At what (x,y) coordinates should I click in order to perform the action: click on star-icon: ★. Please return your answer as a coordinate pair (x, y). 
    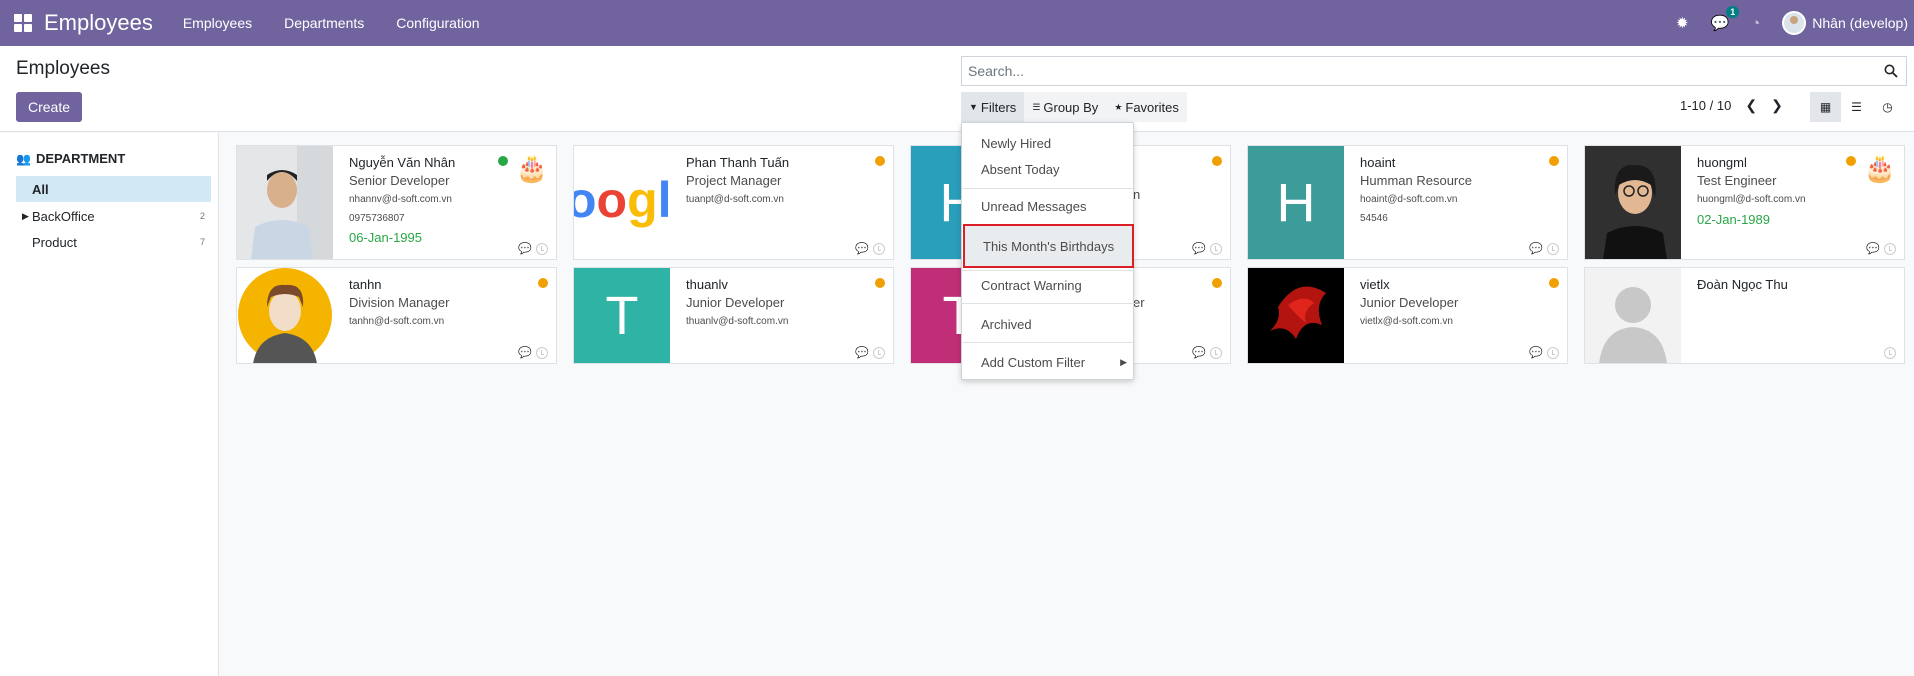
    Looking at the image, I should click on (1118, 106).